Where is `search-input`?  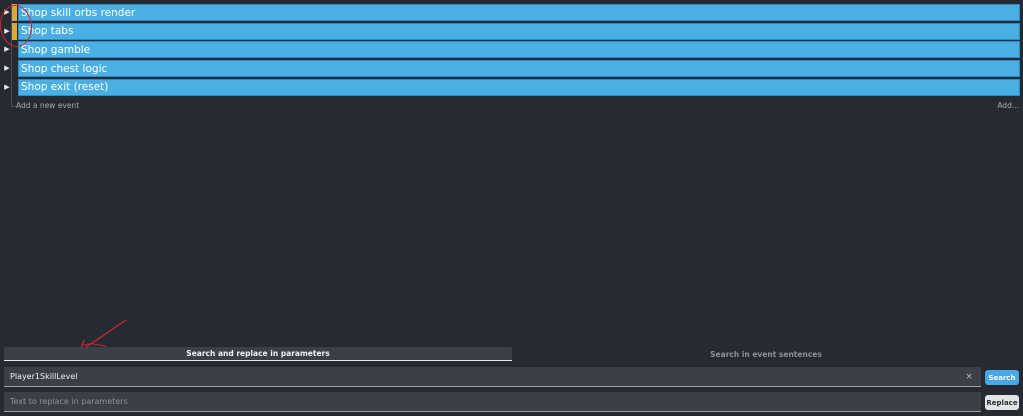
search-input is located at coordinates (483, 376).